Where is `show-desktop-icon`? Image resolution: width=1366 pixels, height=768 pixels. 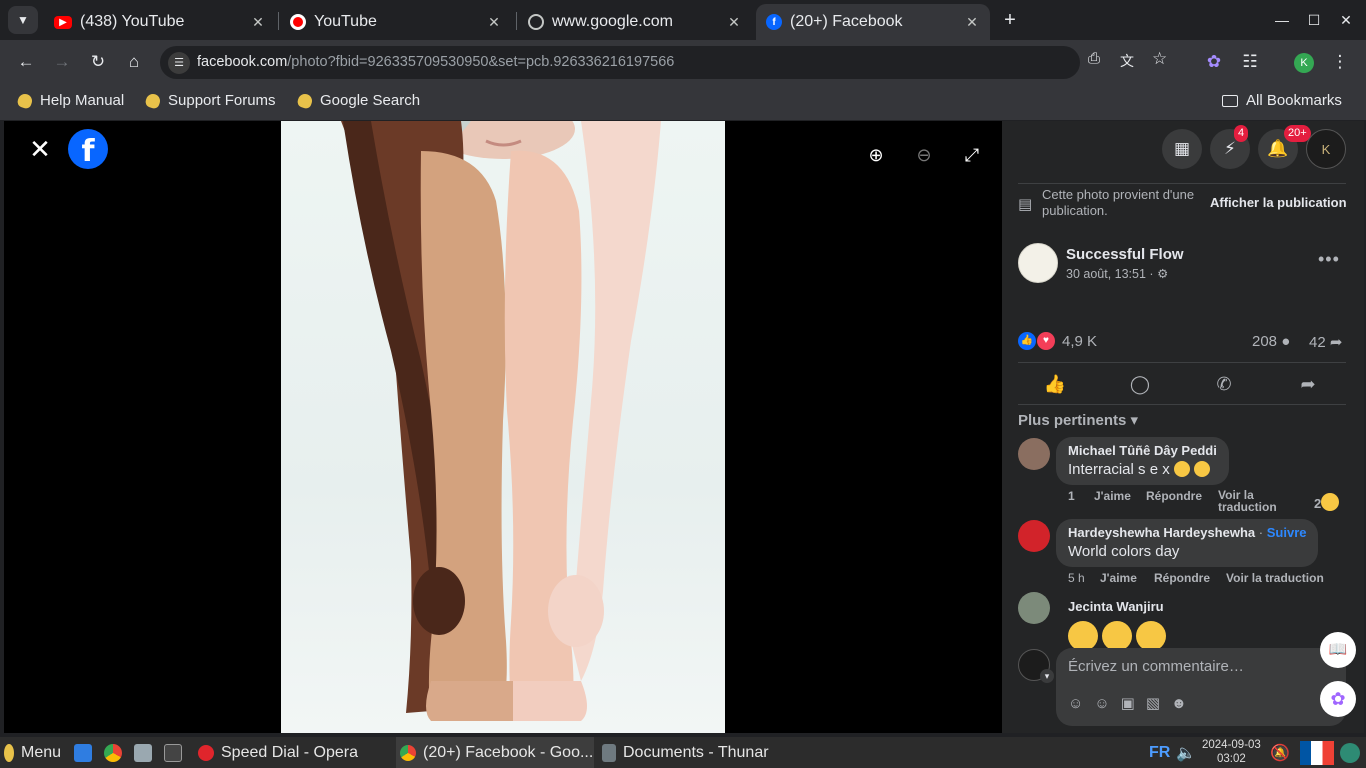 show-desktop-icon is located at coordinates (86, 753).